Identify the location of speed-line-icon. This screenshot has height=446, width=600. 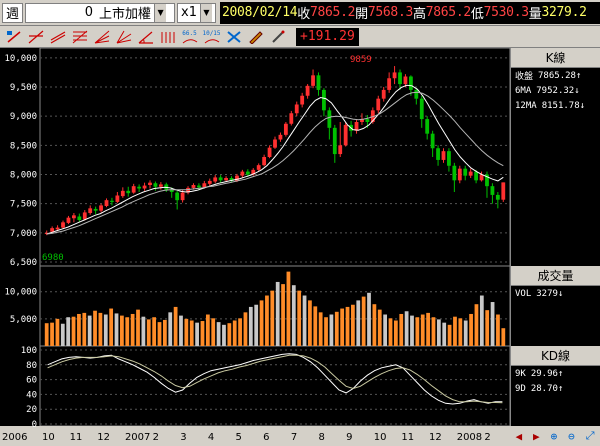
(123, 36).